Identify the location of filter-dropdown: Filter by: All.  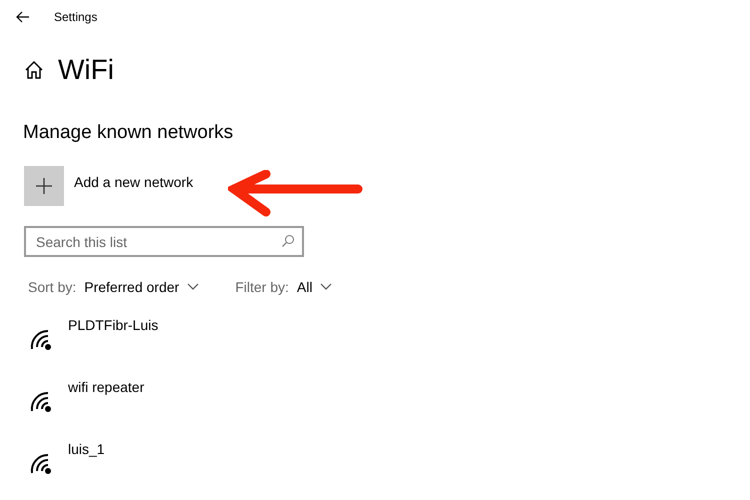
(283, 287).